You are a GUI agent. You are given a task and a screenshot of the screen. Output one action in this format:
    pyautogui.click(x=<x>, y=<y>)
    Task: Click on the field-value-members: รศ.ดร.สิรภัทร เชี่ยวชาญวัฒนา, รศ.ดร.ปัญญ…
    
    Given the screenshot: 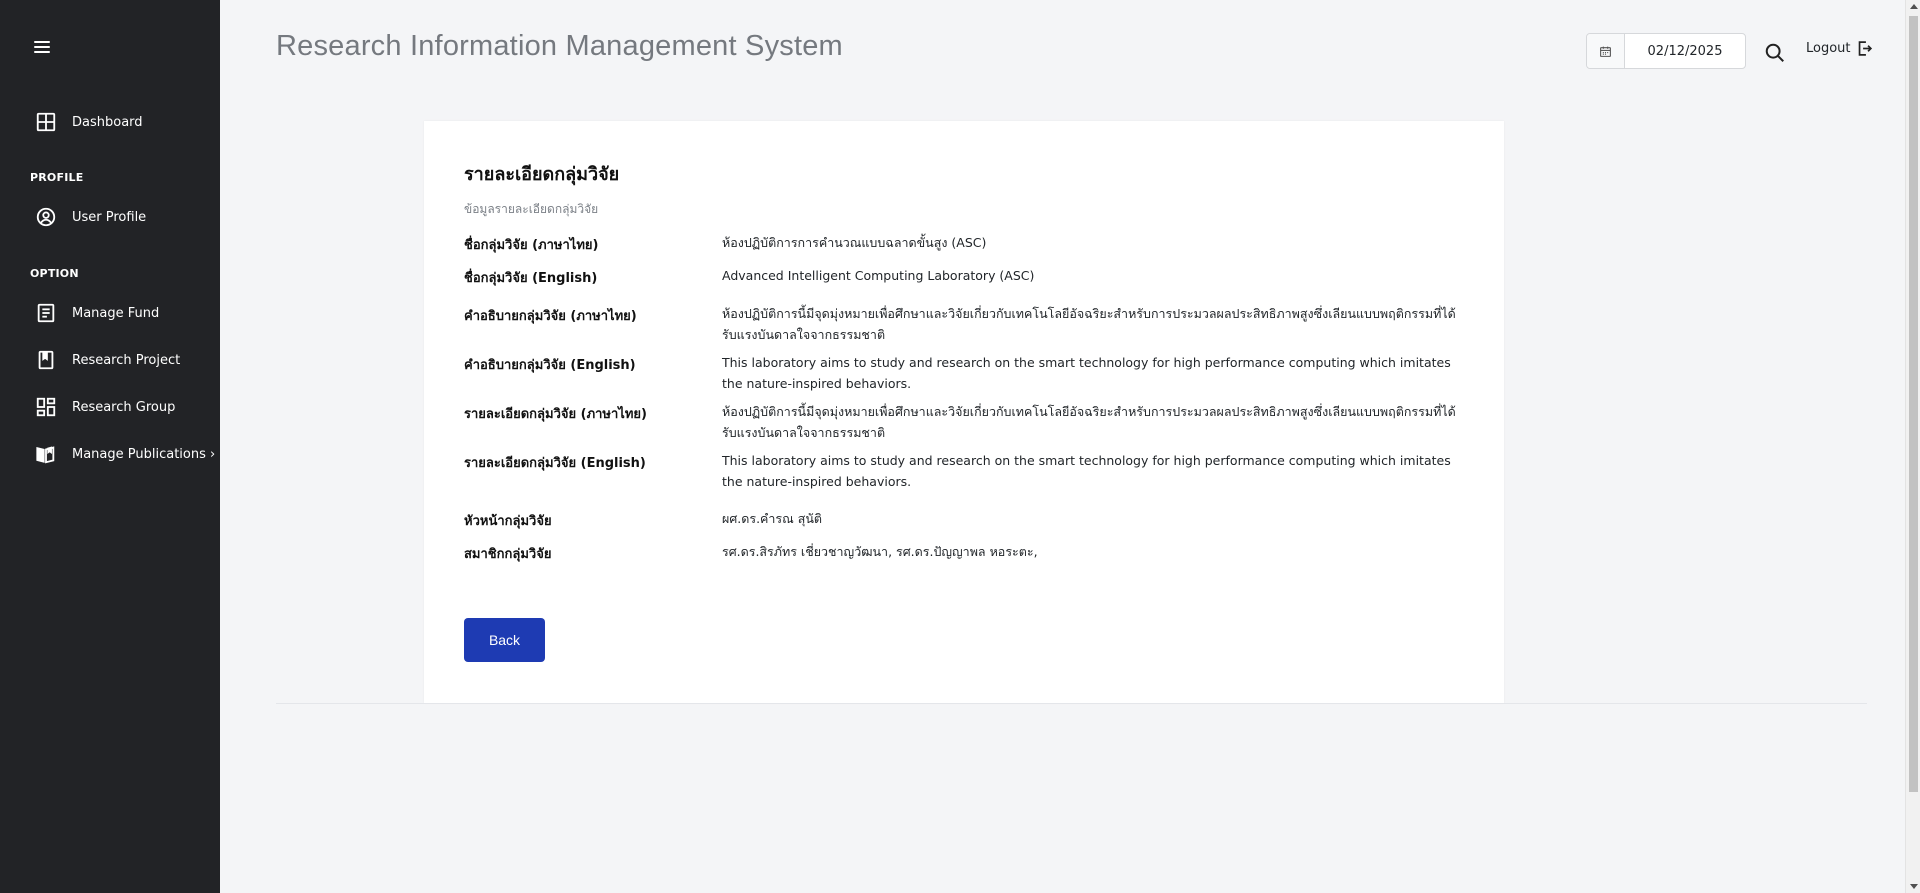 What is the action you would take?
    pyautogui.click(x=880, y=551)
    